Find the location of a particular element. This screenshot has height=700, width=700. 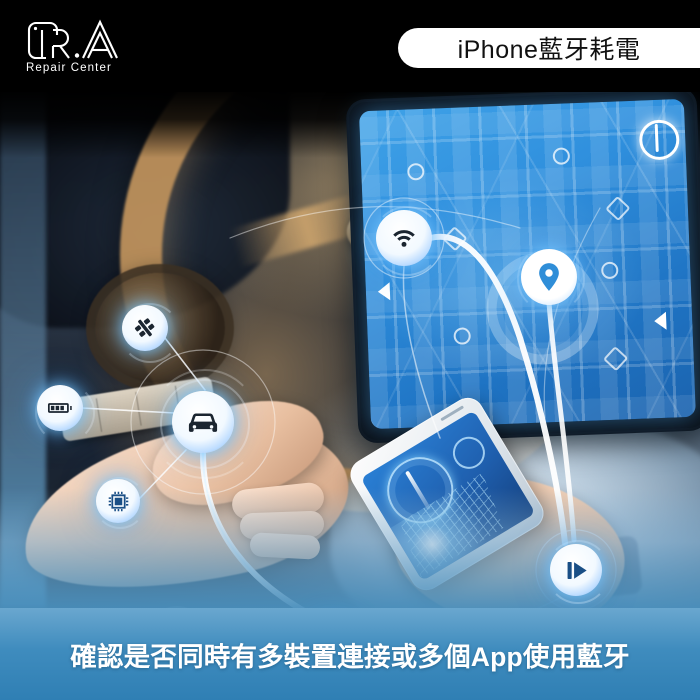

cpu-chip-icon is located at coordinates (118, 501).